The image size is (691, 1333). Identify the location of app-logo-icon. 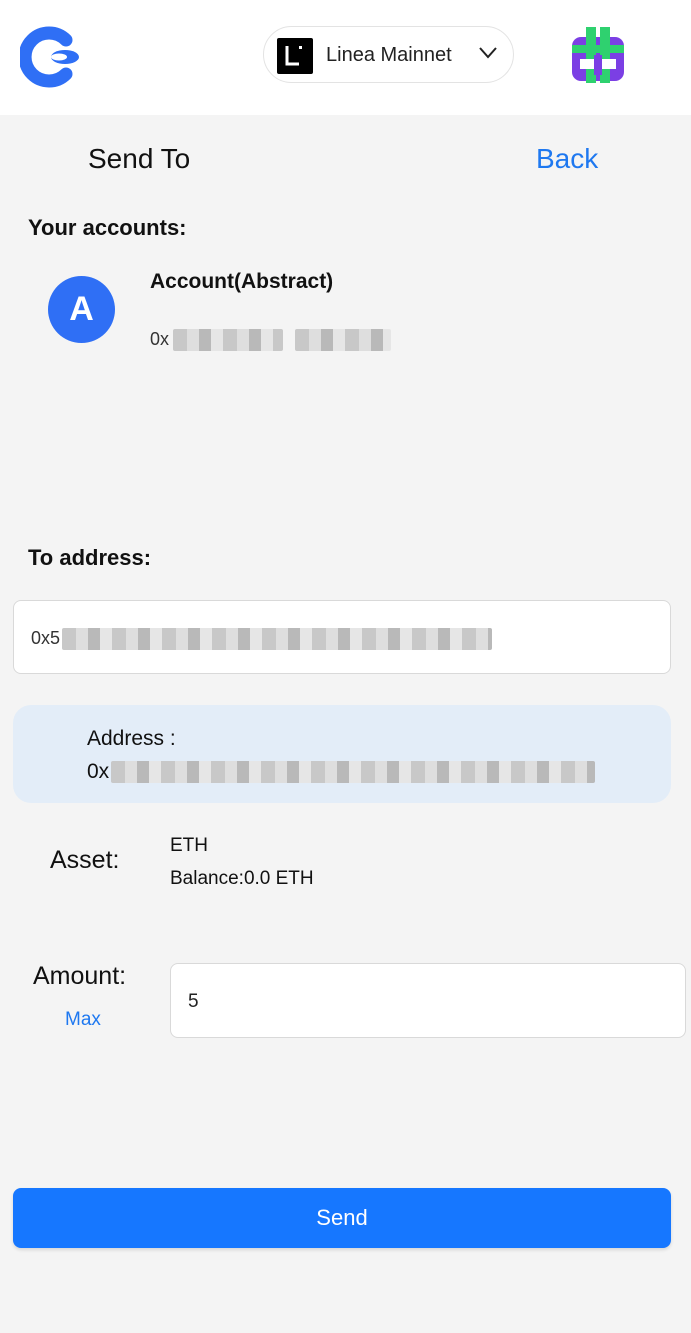
(51, 57).